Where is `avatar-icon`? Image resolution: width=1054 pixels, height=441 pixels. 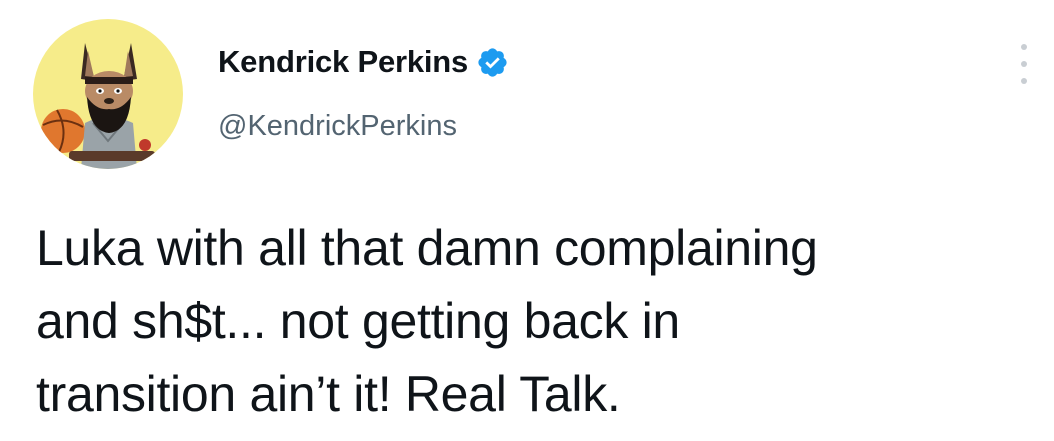 avatar-icon is located at coordinates (98, 106).